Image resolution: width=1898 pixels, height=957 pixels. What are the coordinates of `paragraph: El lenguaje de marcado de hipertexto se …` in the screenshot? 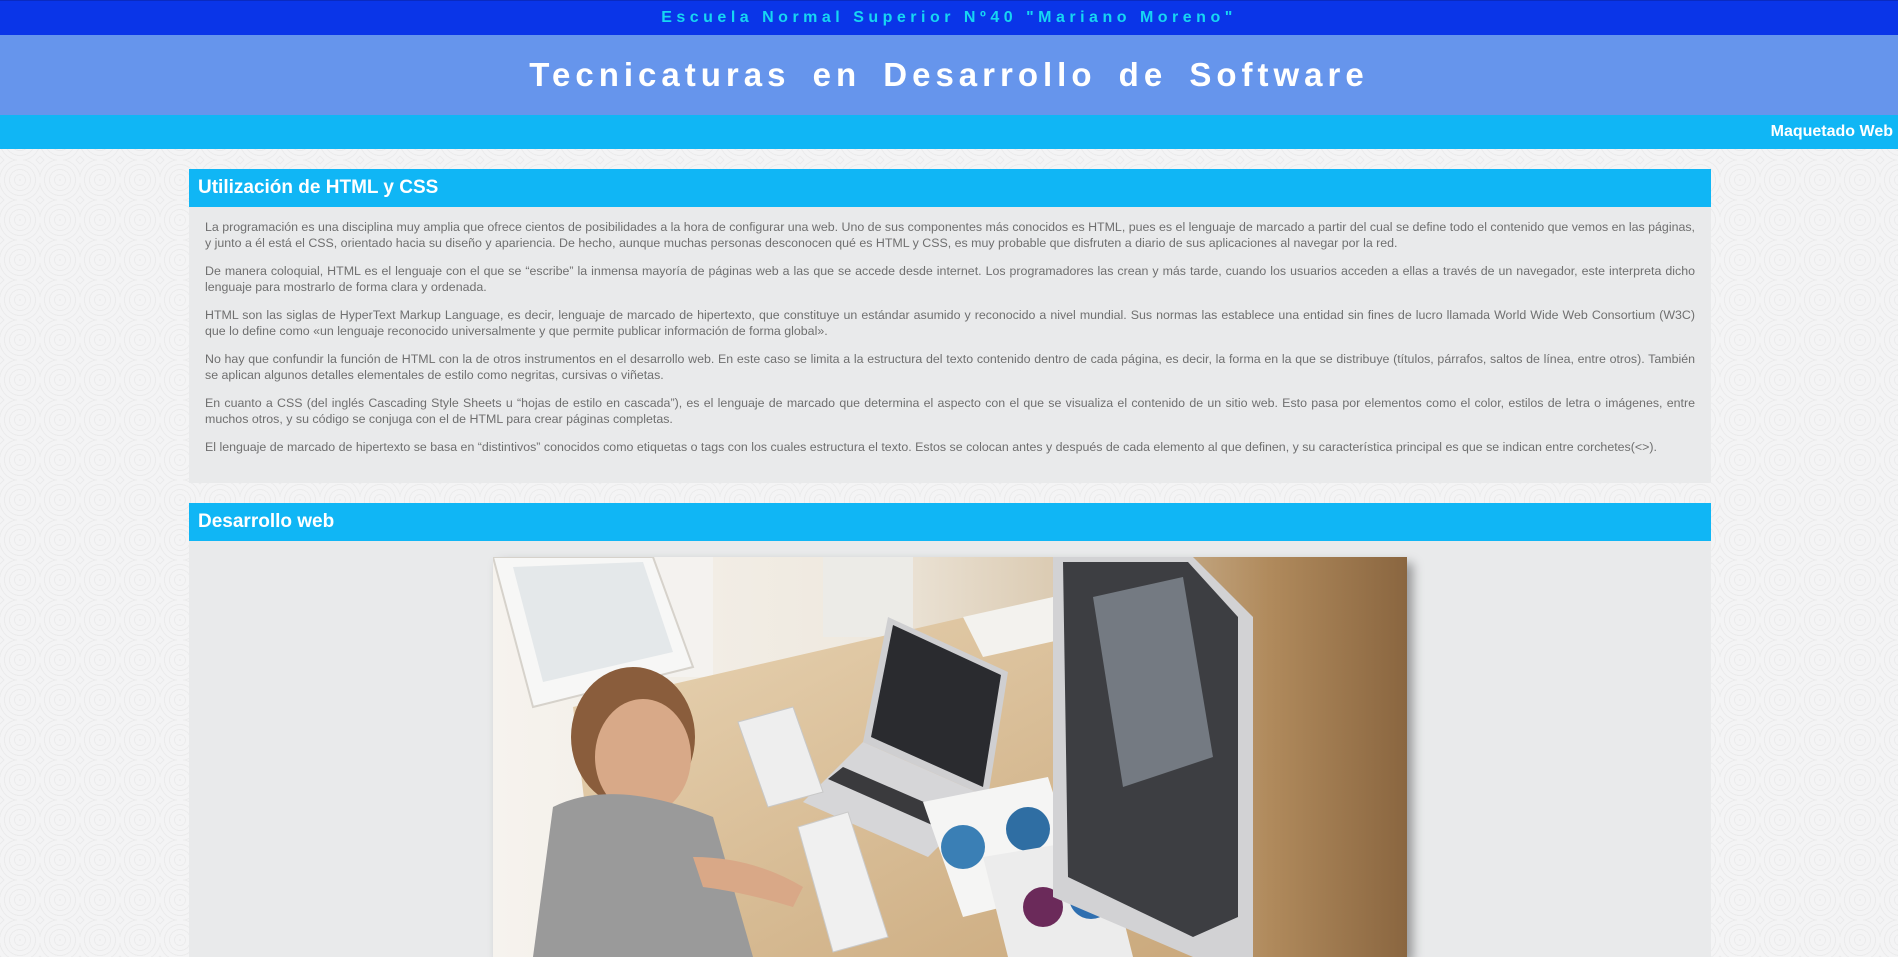 It's located at (931, 447).